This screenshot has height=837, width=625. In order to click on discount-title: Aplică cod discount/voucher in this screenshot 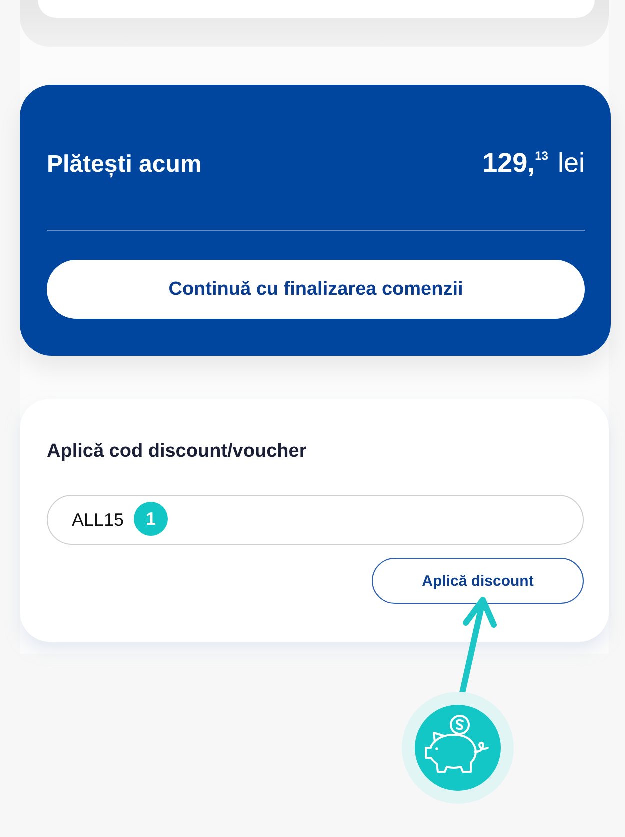, I will do `click(177, 452)`.